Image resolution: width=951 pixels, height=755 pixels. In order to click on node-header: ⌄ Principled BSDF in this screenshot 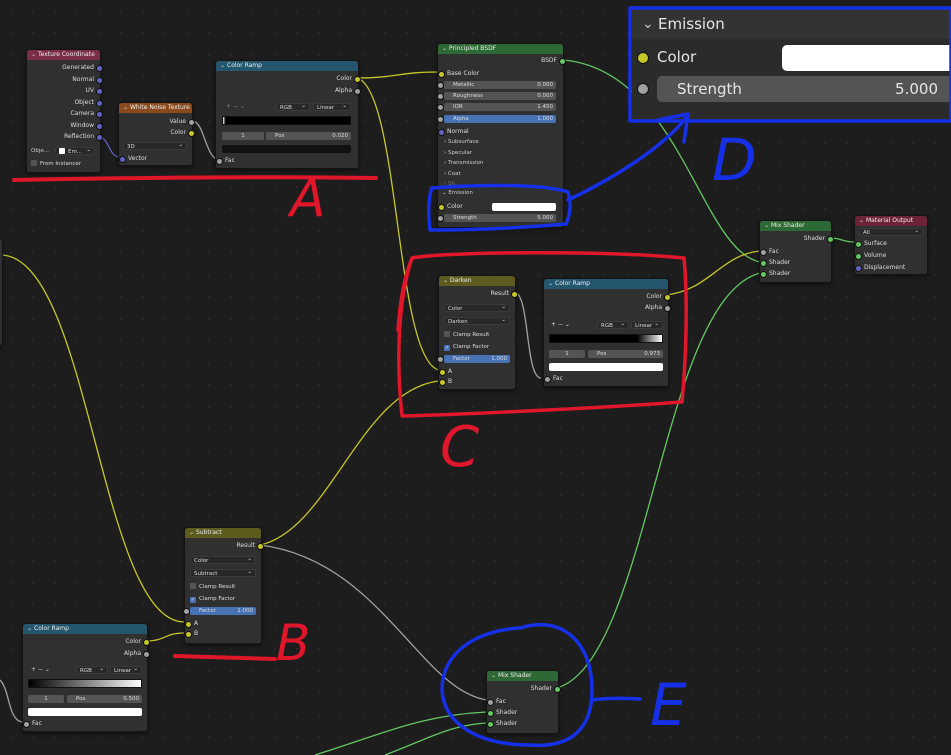, I will do `click(500, 49)`.